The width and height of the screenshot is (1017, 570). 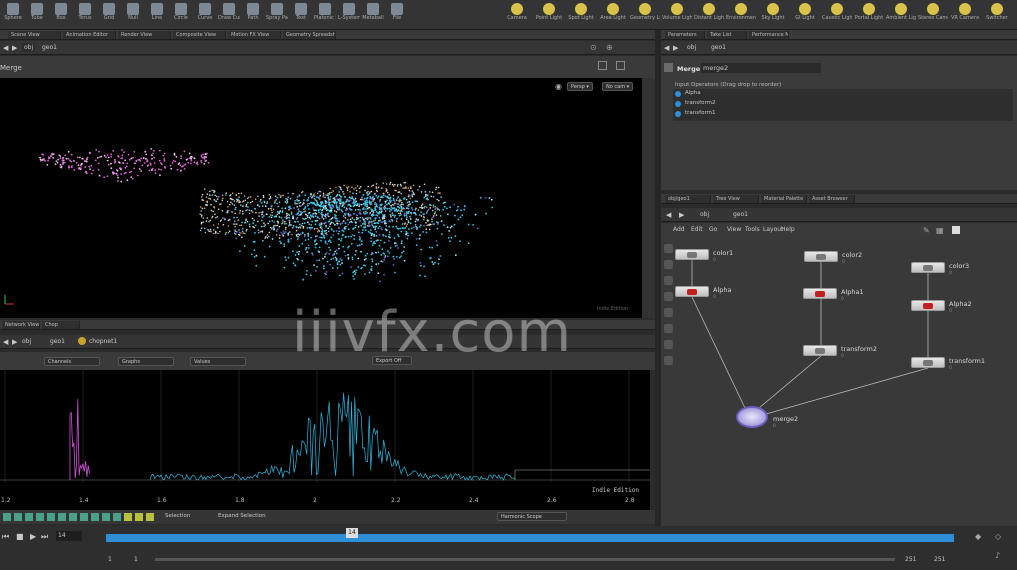 What do you see at coordinates (33, 536) in the screenshot?
I see `play-icon: ▶` at bounding box center [33, 536].